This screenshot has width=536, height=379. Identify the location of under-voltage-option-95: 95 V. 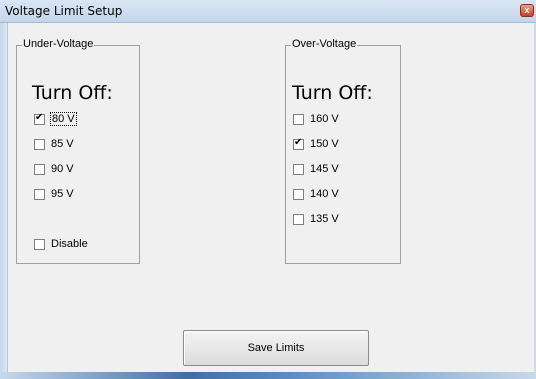
(54, 194).